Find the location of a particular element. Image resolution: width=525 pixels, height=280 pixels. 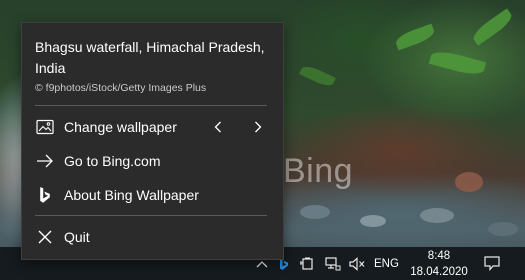

clock-date: 18.04.2020 is located at coordinates (439, 271).